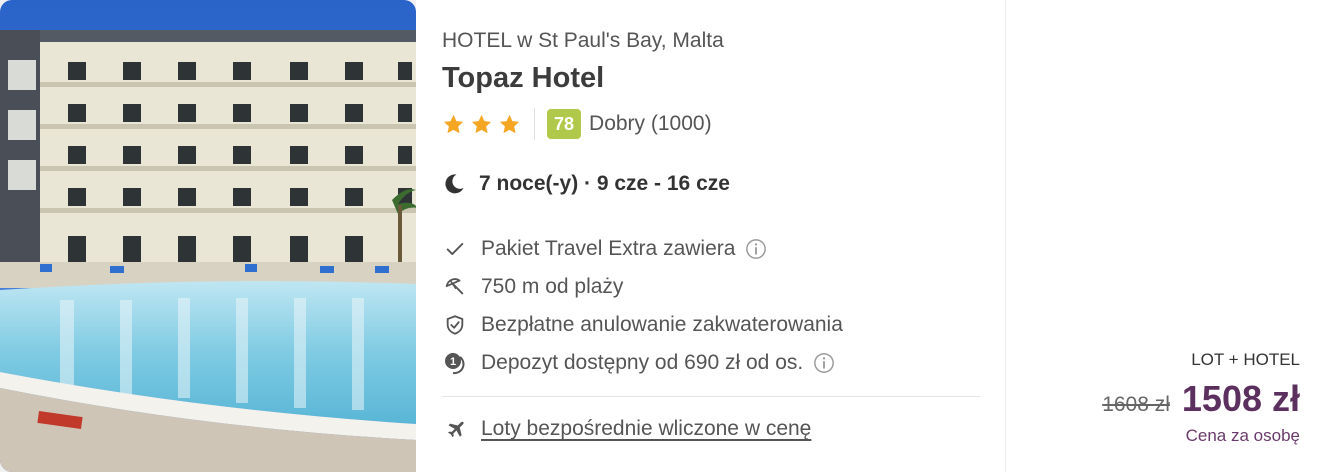  What do you see at coordinates (564, 124) in the screenshot?
I see `score-badge: 78` at bounding box center [564, 124].